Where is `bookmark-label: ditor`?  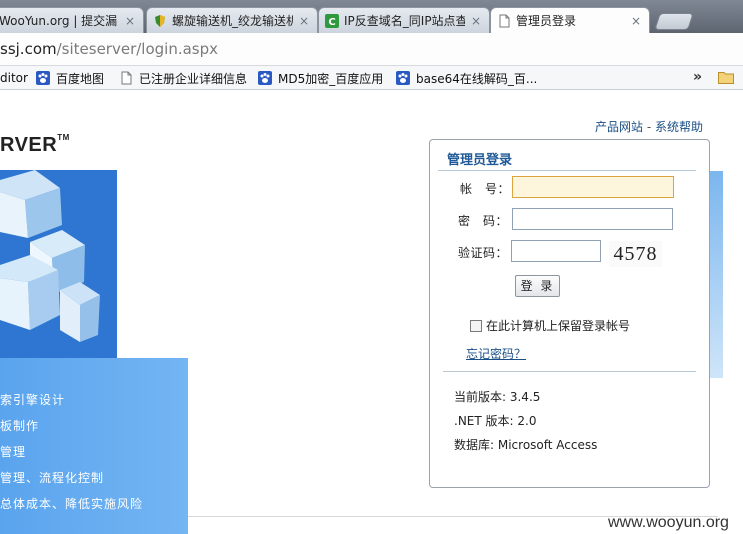
bookmark-label: ditor is located at coordinates (14, 78).